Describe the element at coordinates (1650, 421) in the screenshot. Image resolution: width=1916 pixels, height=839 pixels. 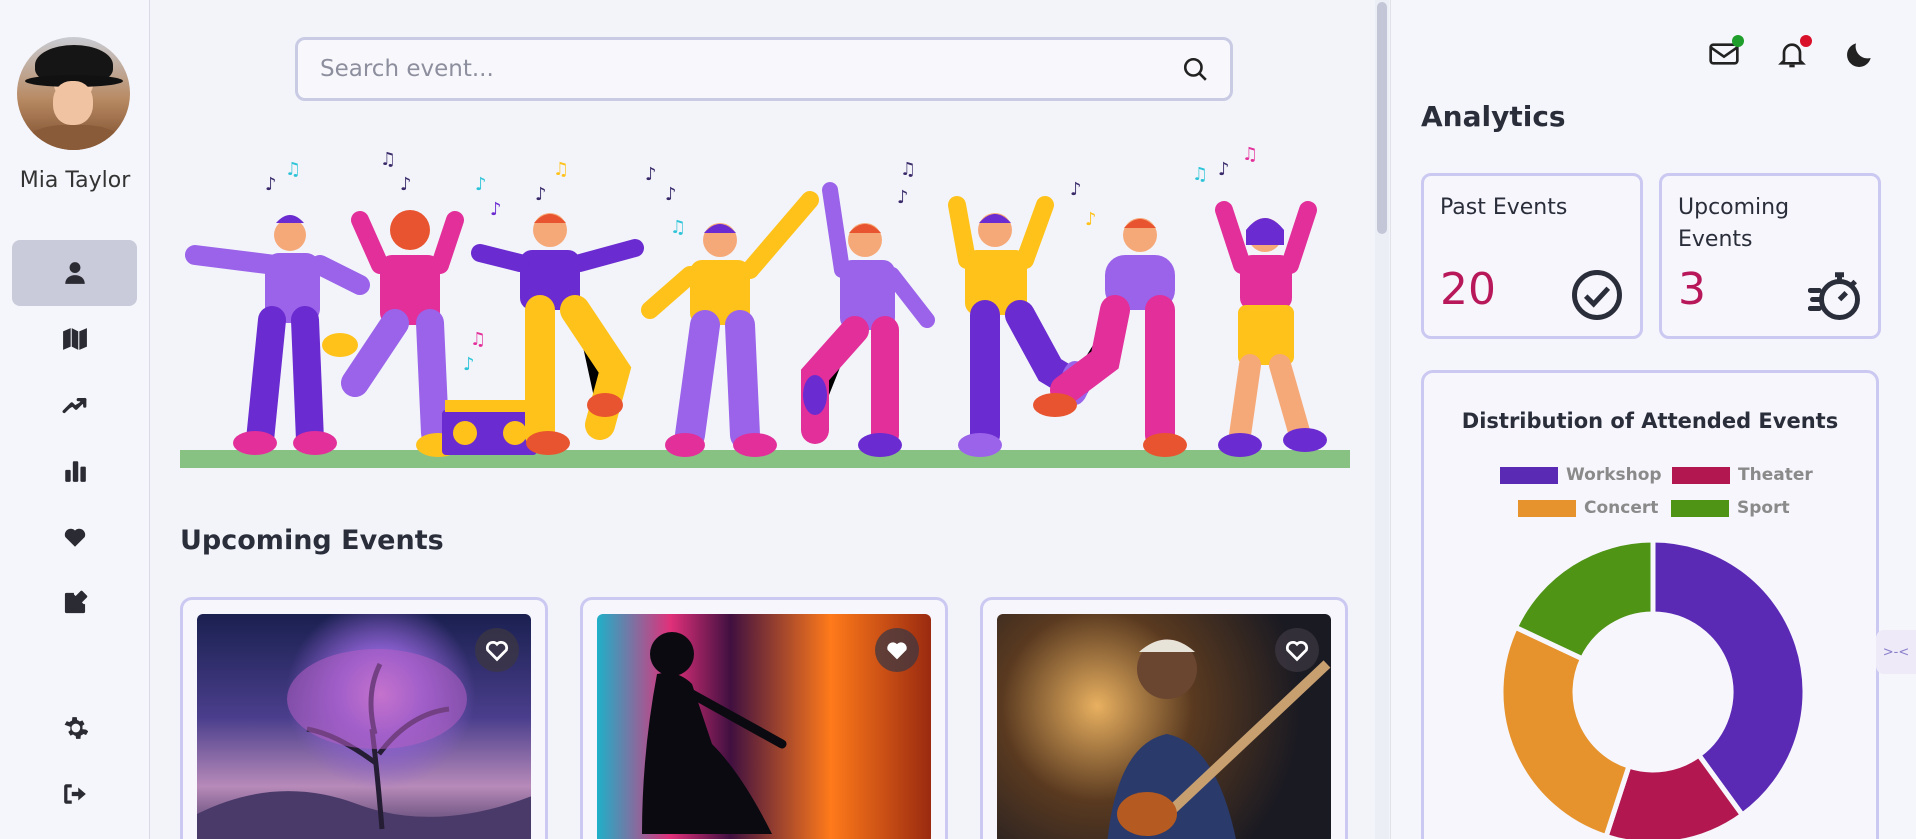
I see `chart-title: Distribution of Attended Events` at that location.